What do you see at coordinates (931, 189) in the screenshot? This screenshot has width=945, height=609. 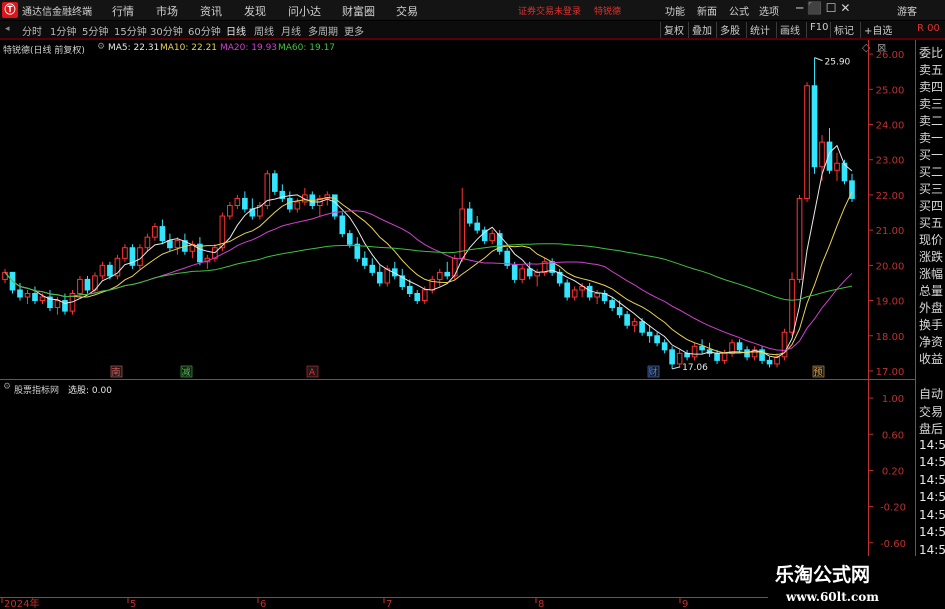 I see `sidebar-label: 买三` at bounding box center [931, 189].